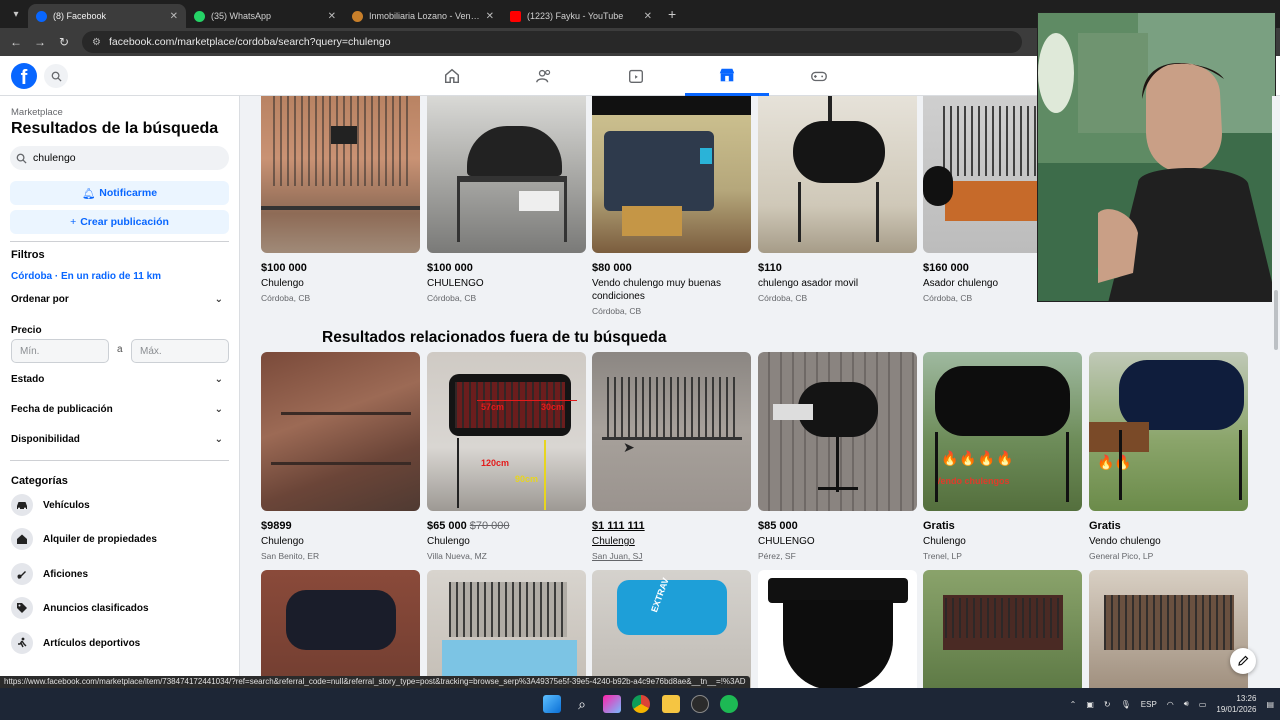 The width and height of the screenshot is (1280, 720). I want to click on nav-watch, so click(636, 76).